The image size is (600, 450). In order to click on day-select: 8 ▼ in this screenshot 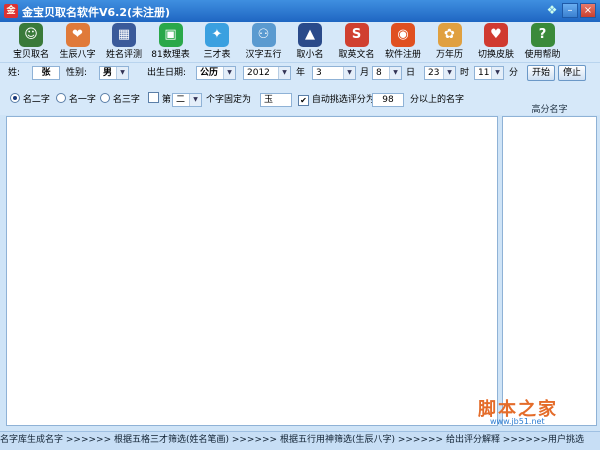, I will do `click(387, 73)`.